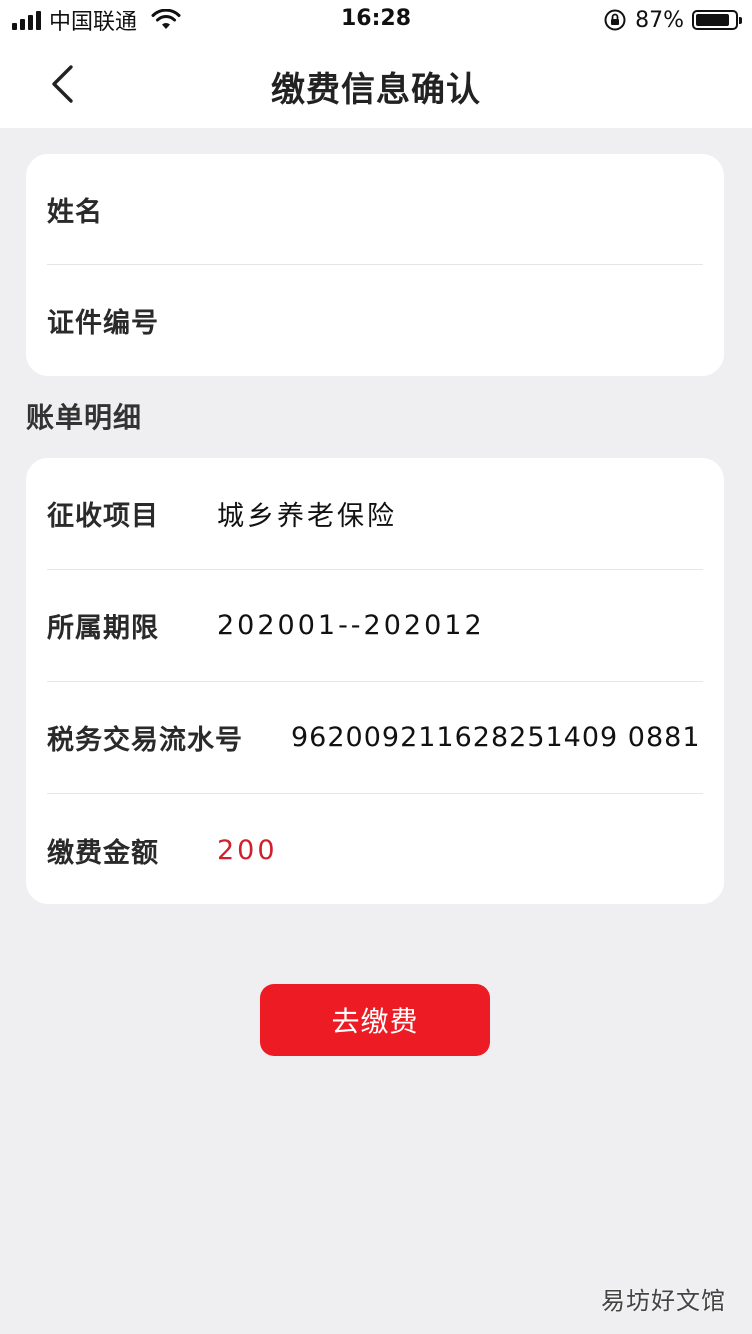  What do you see at coordinates (375, 320) in the screenshot?
I see `id-number-row: 证件编号` at bounding box center [375, 320].